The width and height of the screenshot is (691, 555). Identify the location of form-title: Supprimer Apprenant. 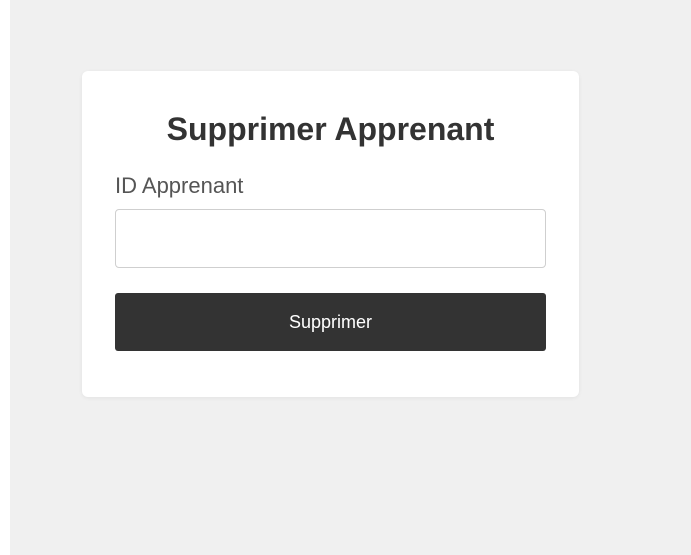
(330, 129).